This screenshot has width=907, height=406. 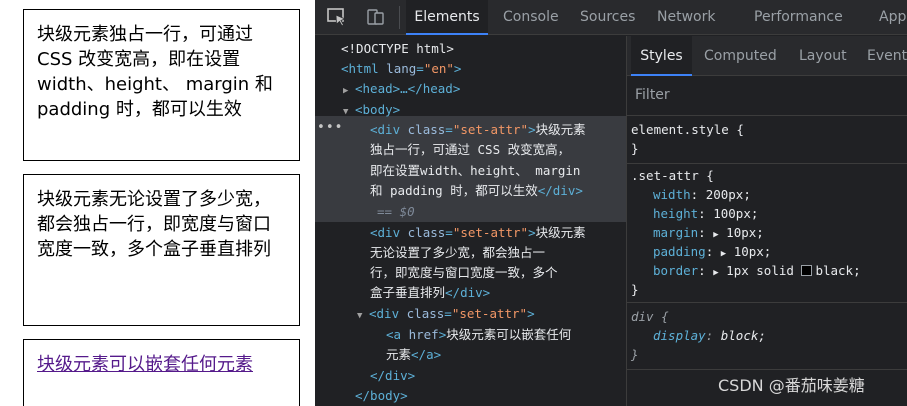 I want to click on dom-div-1-text-line: 独占一行，可通过 CSS 改变宽高，, so click(x=470, y=149).